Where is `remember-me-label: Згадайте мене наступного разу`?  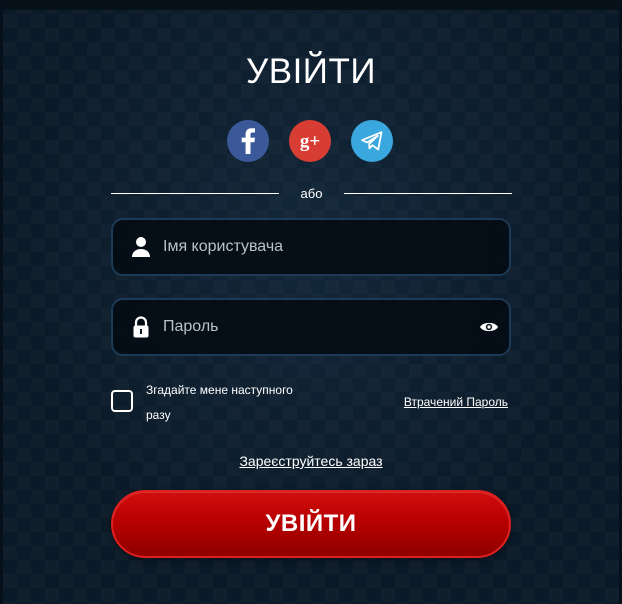
remember-me-label: Згадайте мене наступного разу is located at coordinates (219, 402).